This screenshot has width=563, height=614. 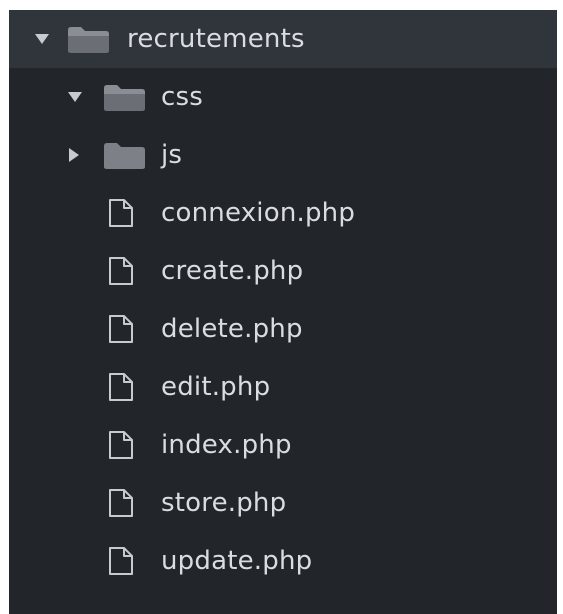 I want to click on tree-item-file: index.php, so click(x=283, y=445).